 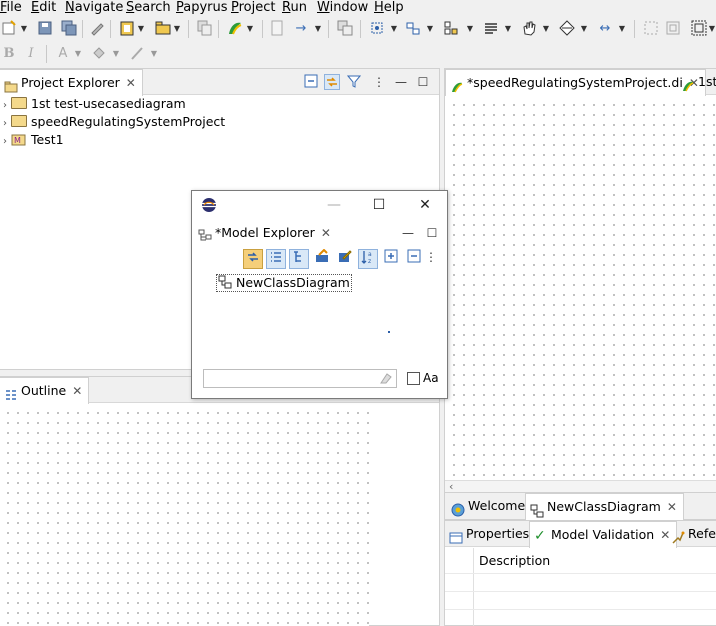 I want to click on menu-project: Project, so click(x=253, y=7).